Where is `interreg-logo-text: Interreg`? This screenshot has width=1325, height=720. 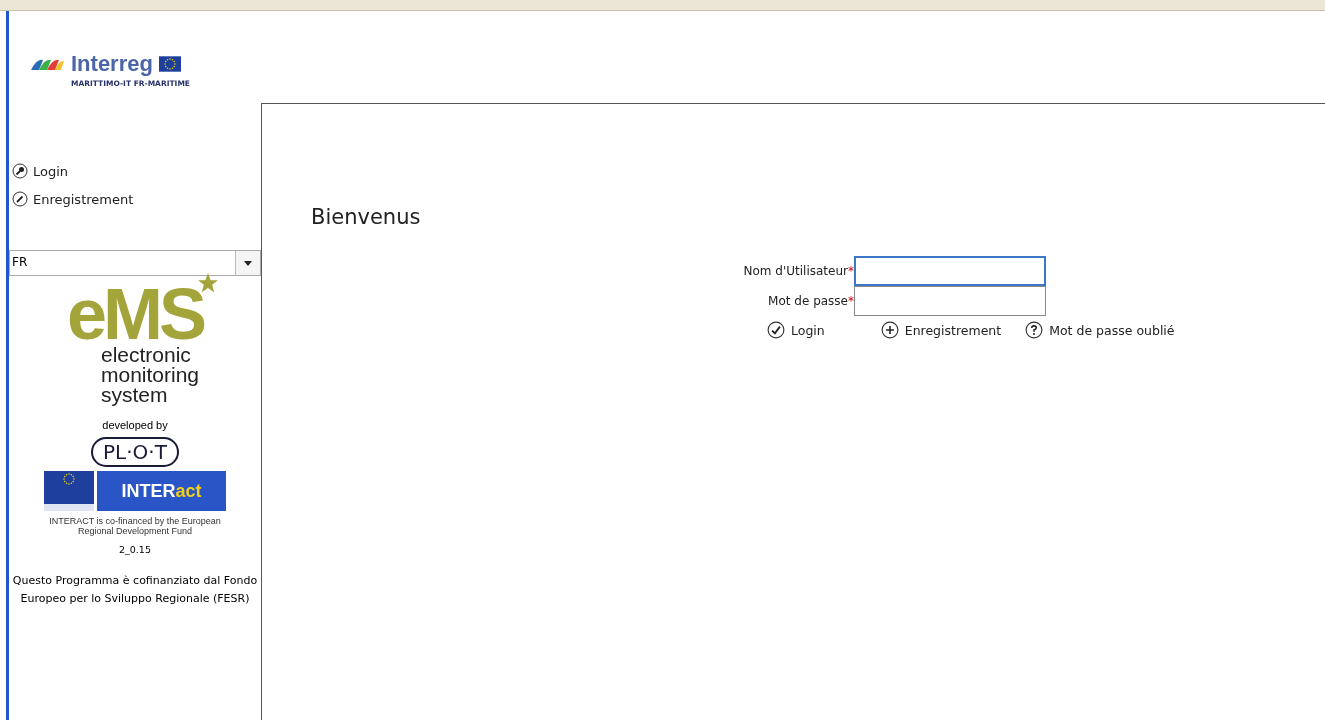 interreg-logo-text: Interreg is located at coordinates (112, 64).